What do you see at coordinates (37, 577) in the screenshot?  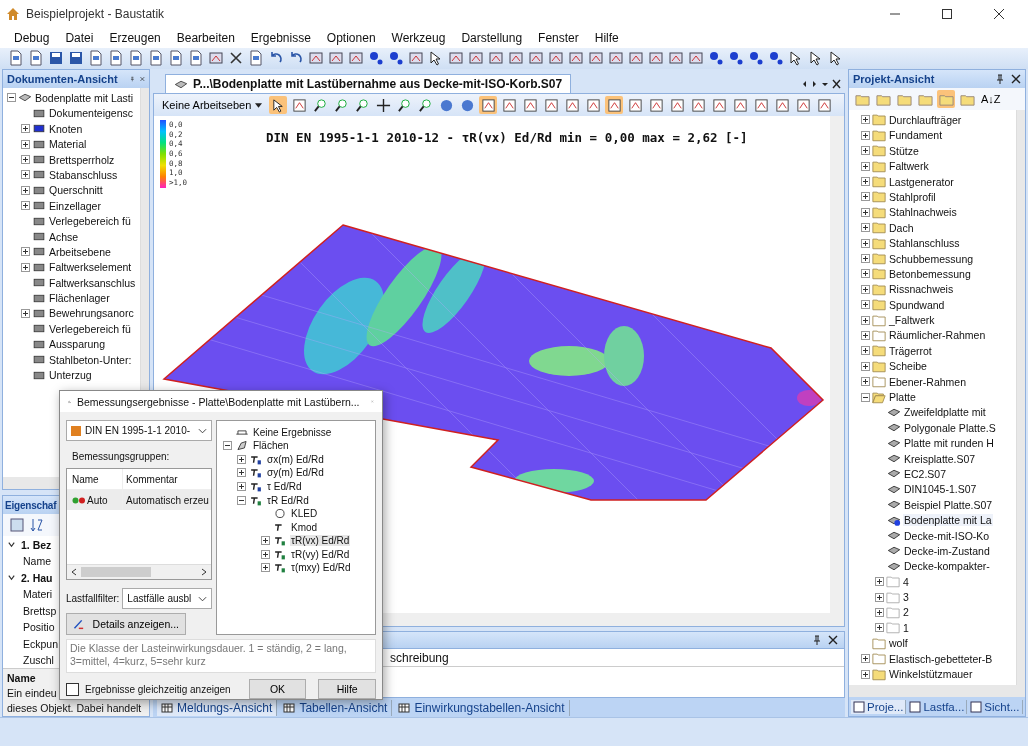 I see `property-label: 2. Hau` at bounding box center [37, 577].